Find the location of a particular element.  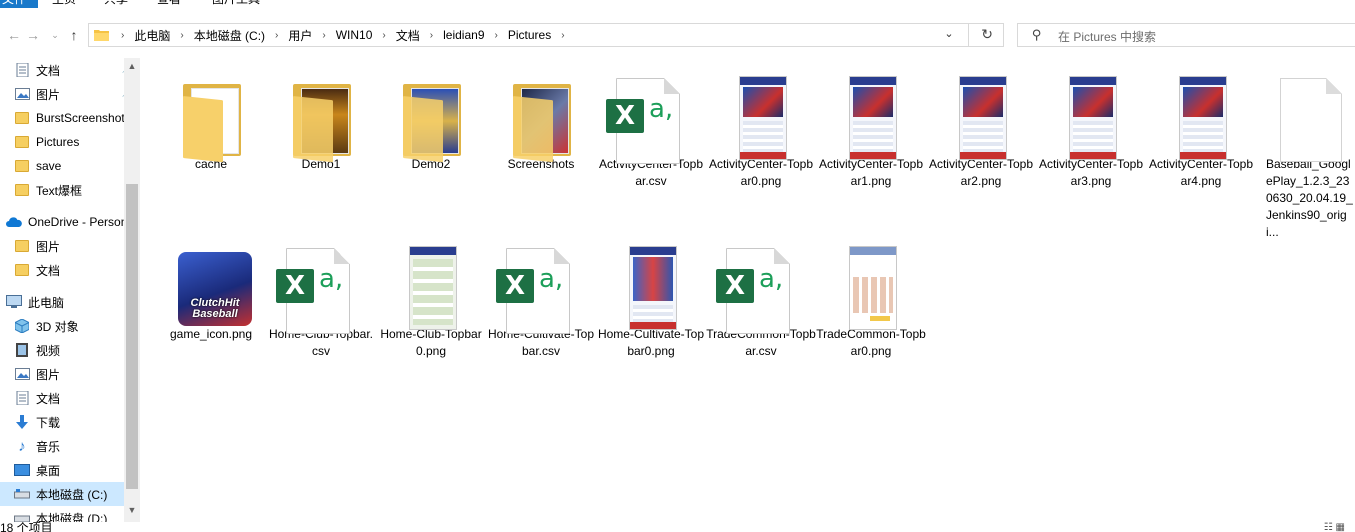

sidebar-item-label: OneDrive - Personal is located at coordinates (79, 222).